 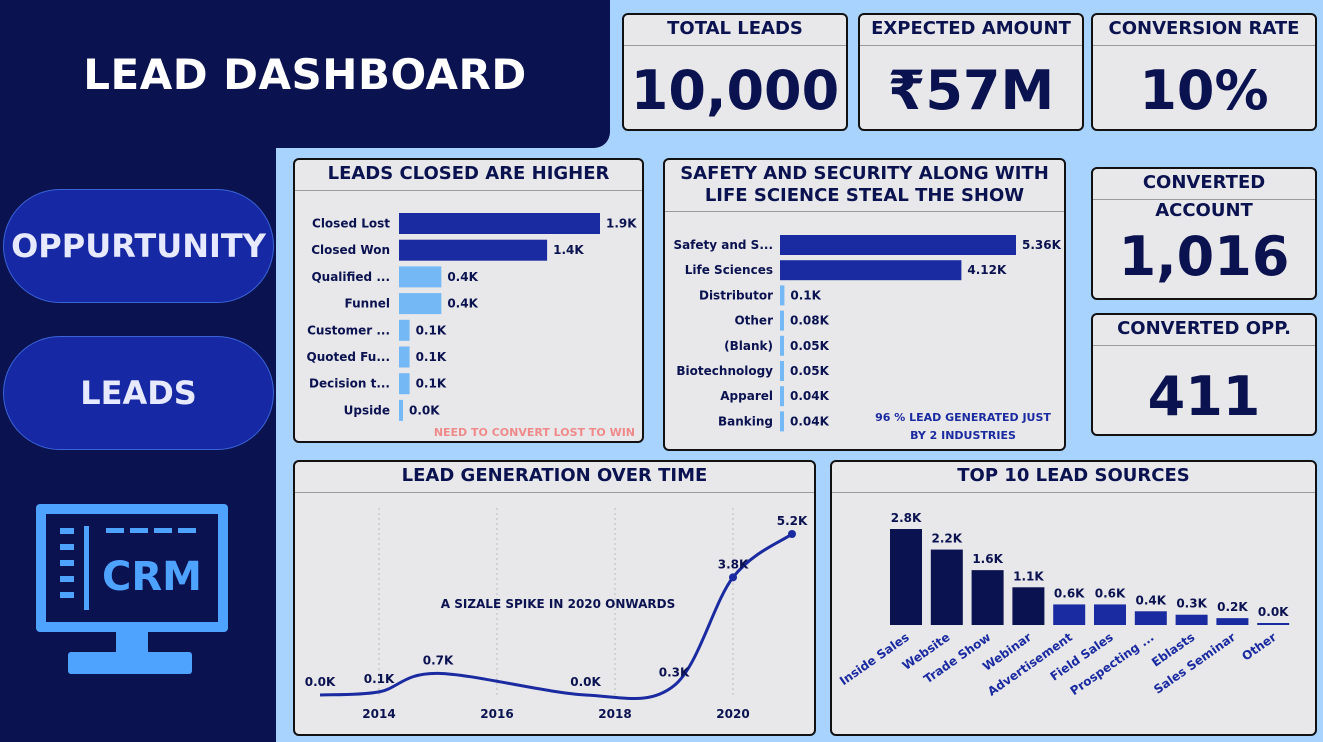 I want to click on kpi-conversion-rate-label: CONVERSION RATE, so click(x=1204, y=30).